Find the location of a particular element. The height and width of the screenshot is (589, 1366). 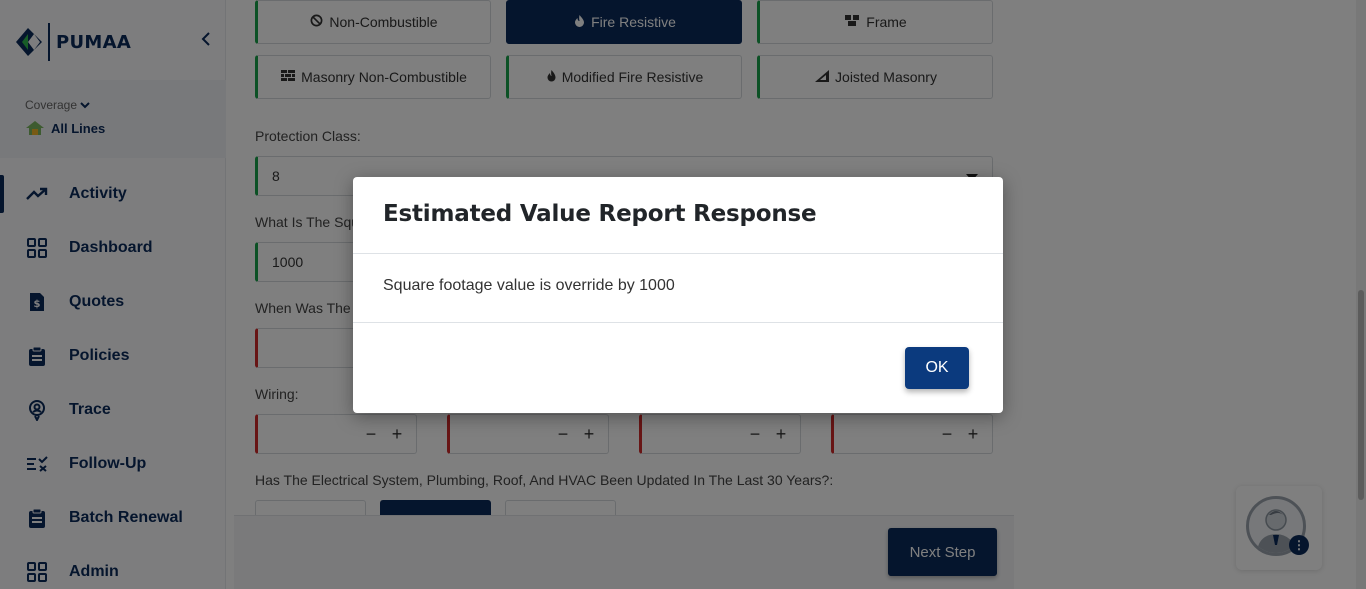

dialog-header: Estimated Value Report Response is located at coordinates (678, 215).